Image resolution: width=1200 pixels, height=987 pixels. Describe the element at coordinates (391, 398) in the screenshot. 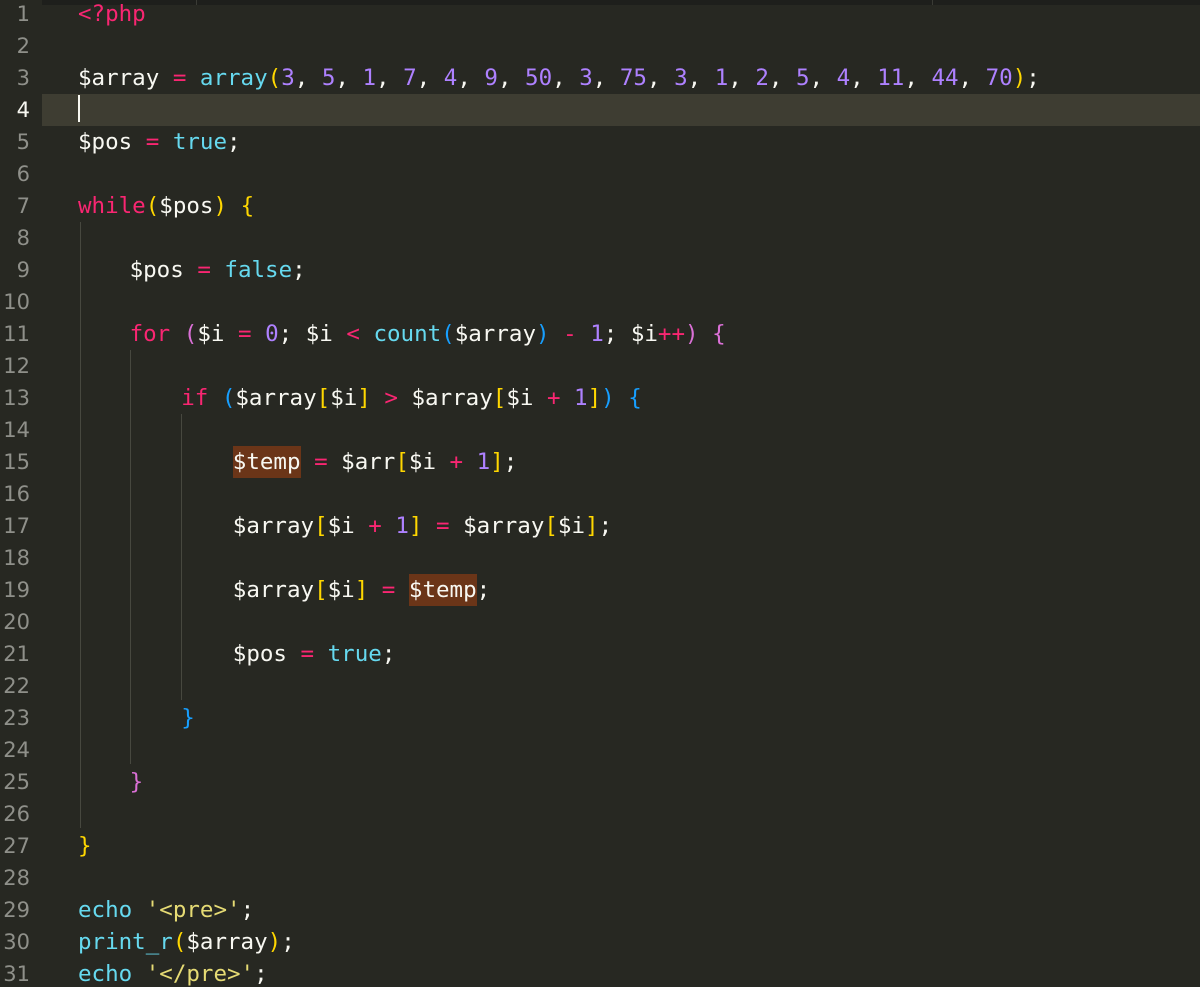

I see `code-token: >` at that location.